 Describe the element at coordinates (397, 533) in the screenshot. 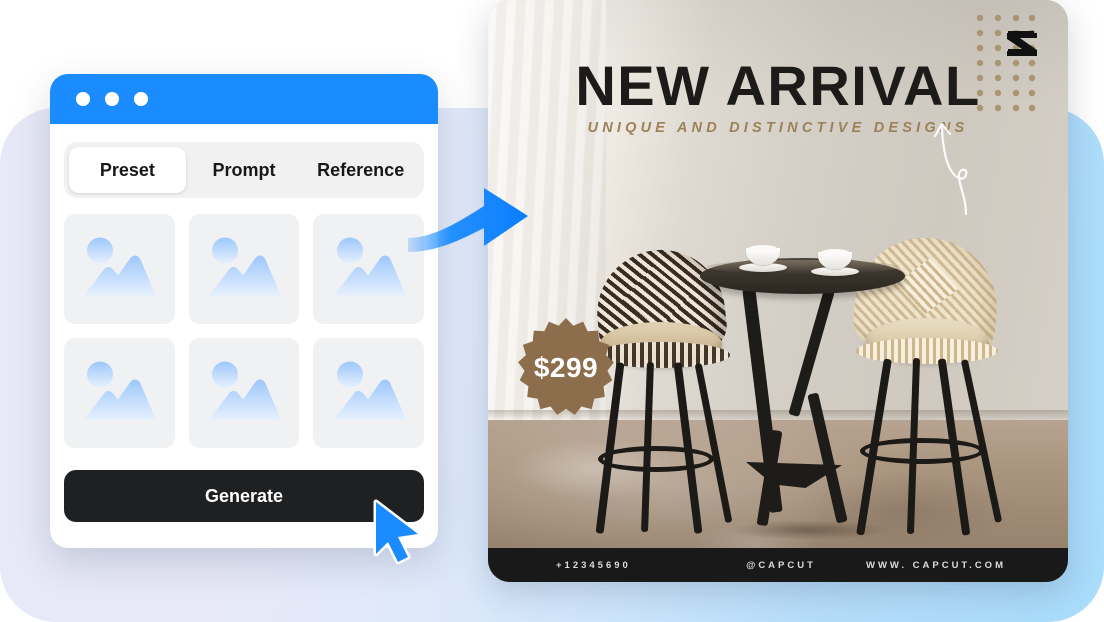

I see `mouse-pointer-icon` at that location.